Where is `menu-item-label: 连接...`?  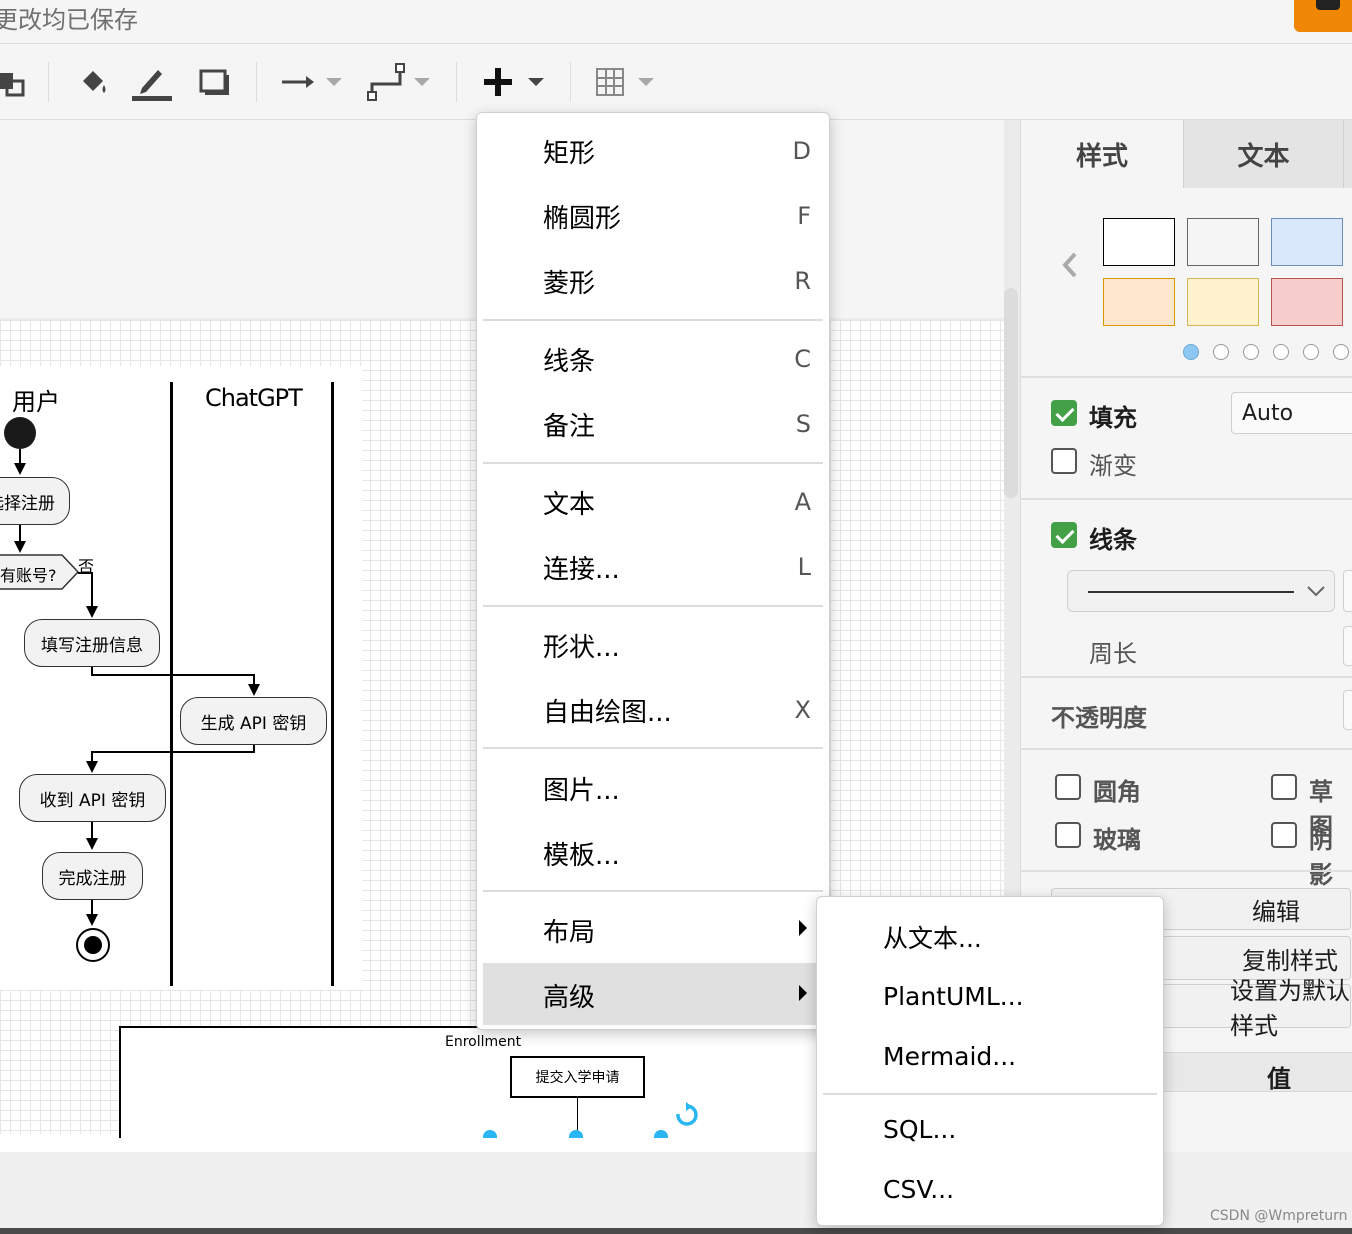
menu-item-label: 连接... is located at coordinates (581, 570).